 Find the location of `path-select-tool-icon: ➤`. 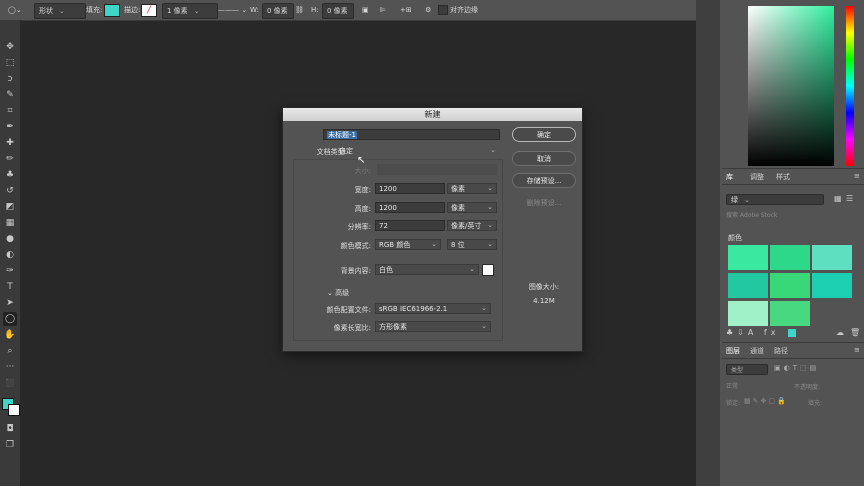

path-select-tool-icon: ➤ is located at coordinates (10, 303).